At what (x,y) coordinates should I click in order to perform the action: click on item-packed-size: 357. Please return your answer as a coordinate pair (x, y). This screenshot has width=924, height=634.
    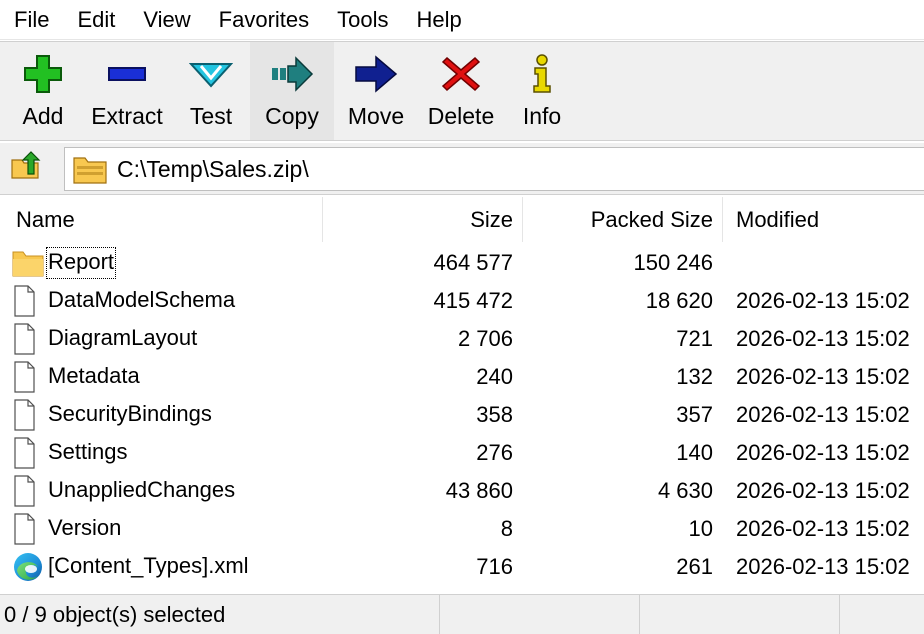
    Looking at the image, I should click on (694, 414).